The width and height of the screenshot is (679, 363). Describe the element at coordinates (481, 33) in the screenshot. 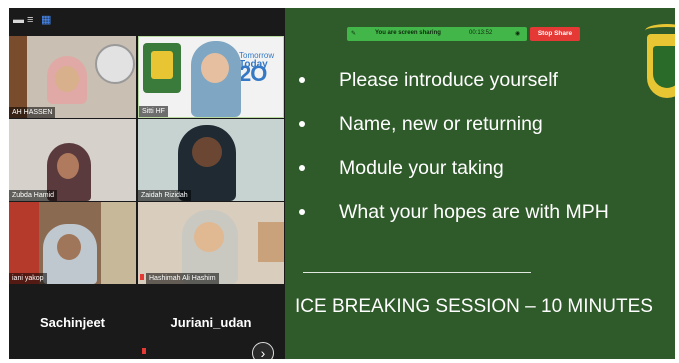

I see `share-timer: 00:13:52` at that location.